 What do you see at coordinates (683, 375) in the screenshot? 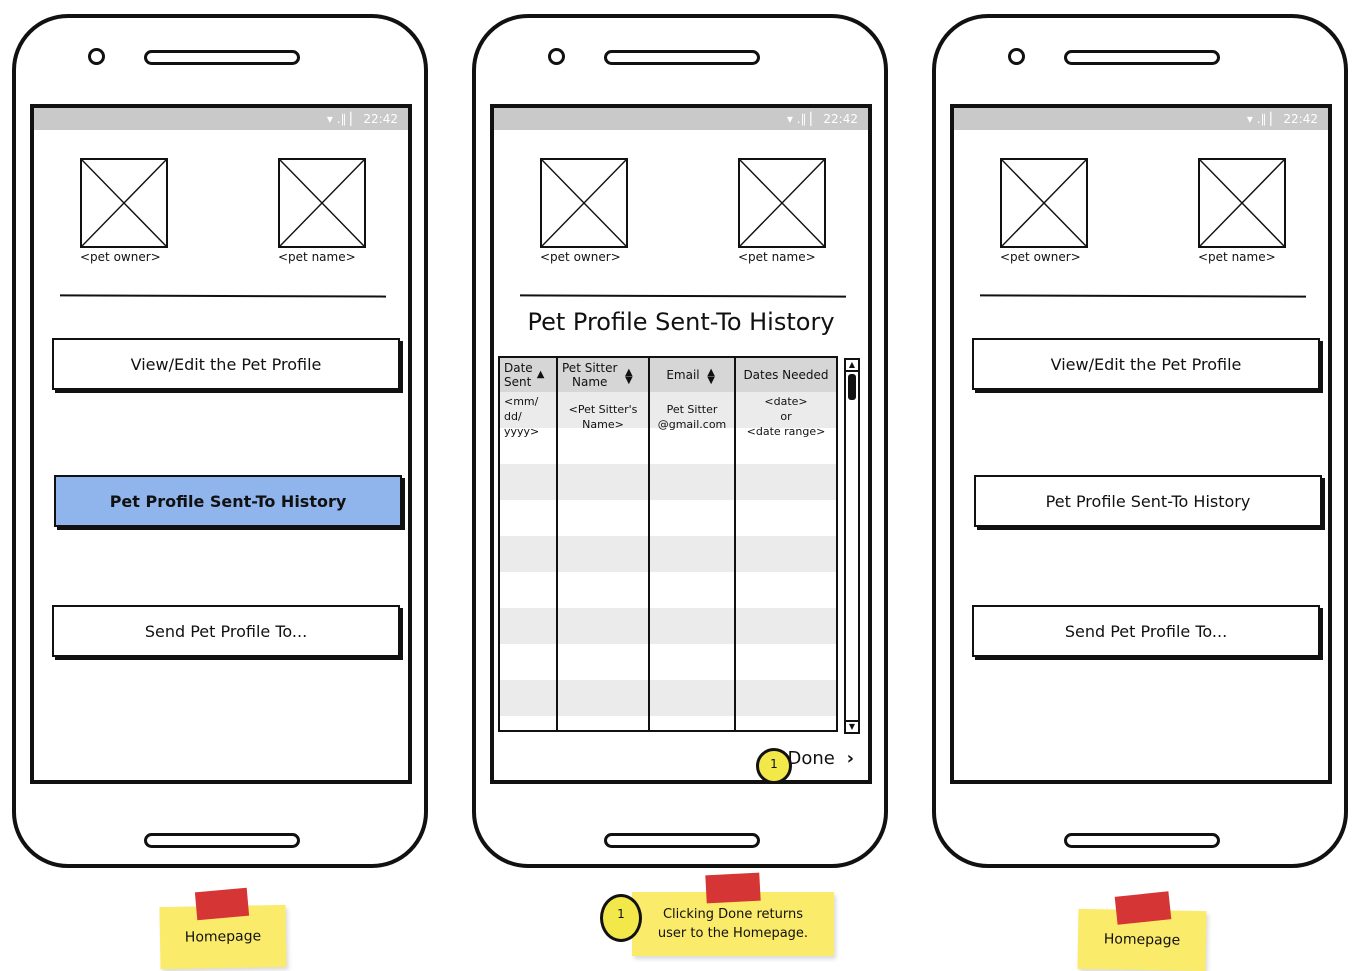
I see `column-header-label: Email` at bounding box center [683, 375].